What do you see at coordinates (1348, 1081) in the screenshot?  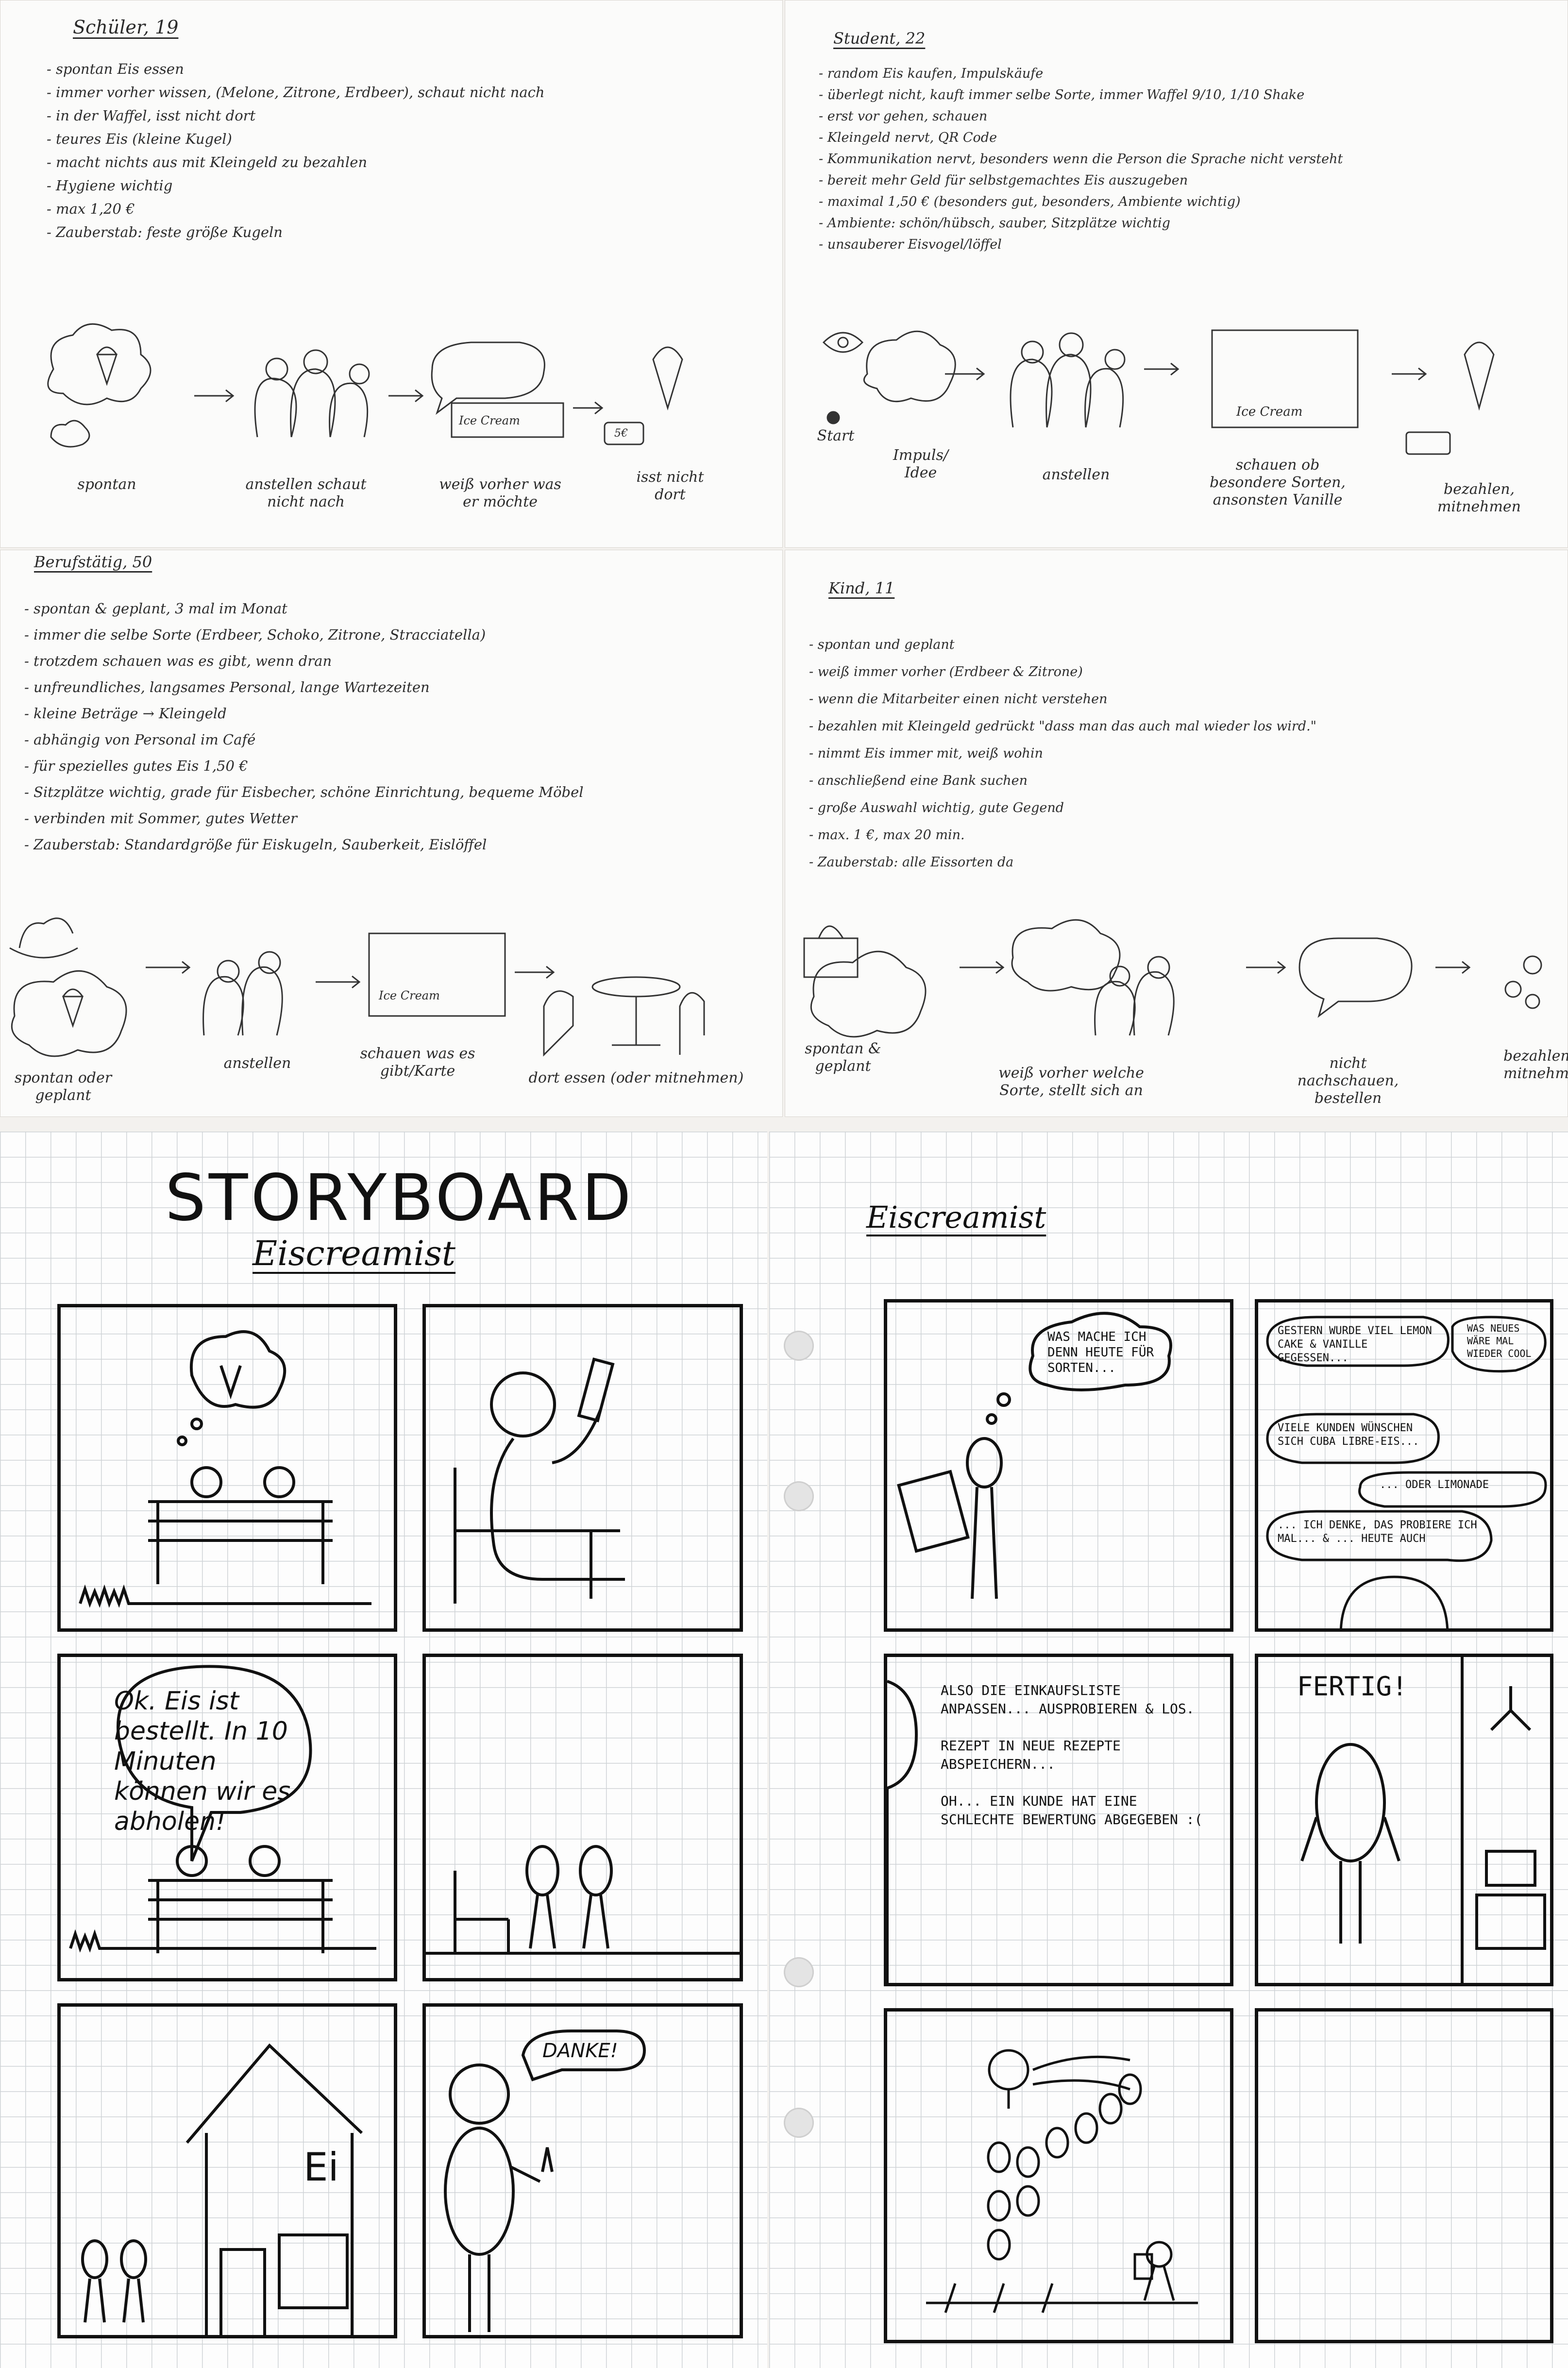 I see `journey-caption: nicht nachschauen, bestellen` at bounding box center [1348, 1081].